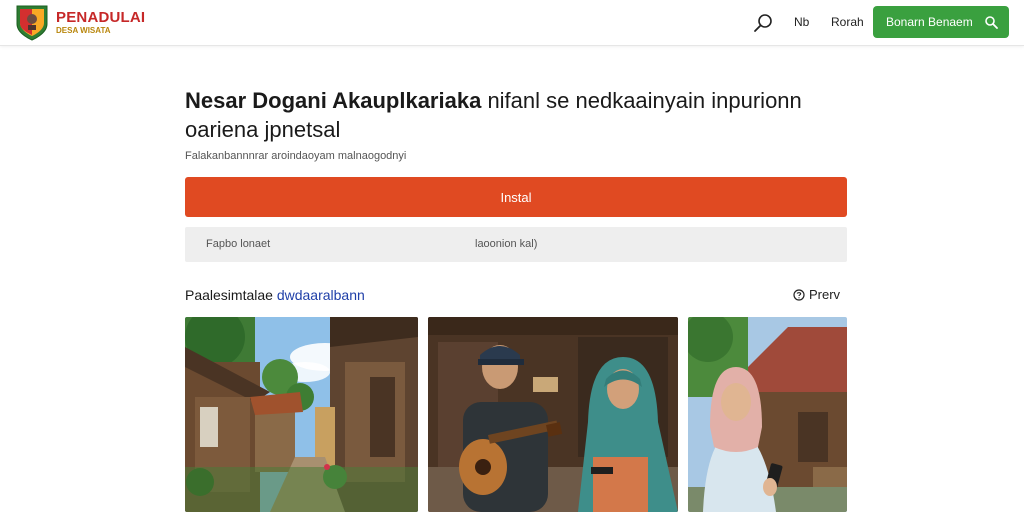  Describe the element at coordinates (553, 414) in the screenshot. I see `musicians-photo` at that location.